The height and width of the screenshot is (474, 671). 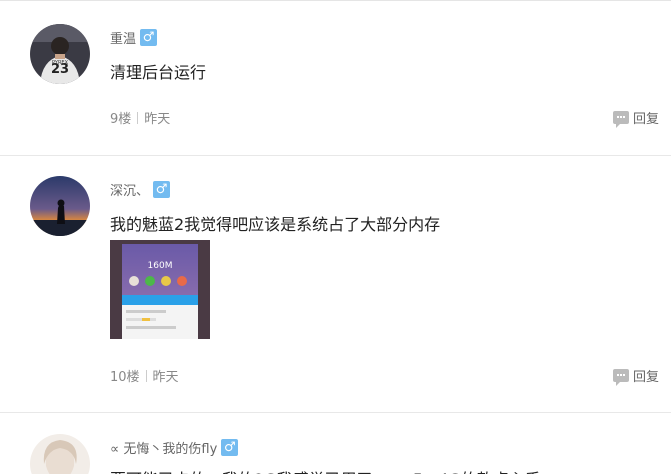 What do you see at coordinates (325, 470) in the screenshot?
I see `comment-text: 要可能已卡的，我的2G我感觉已用了...mx5...4G的款点心手` at bounding box center [325, 470].